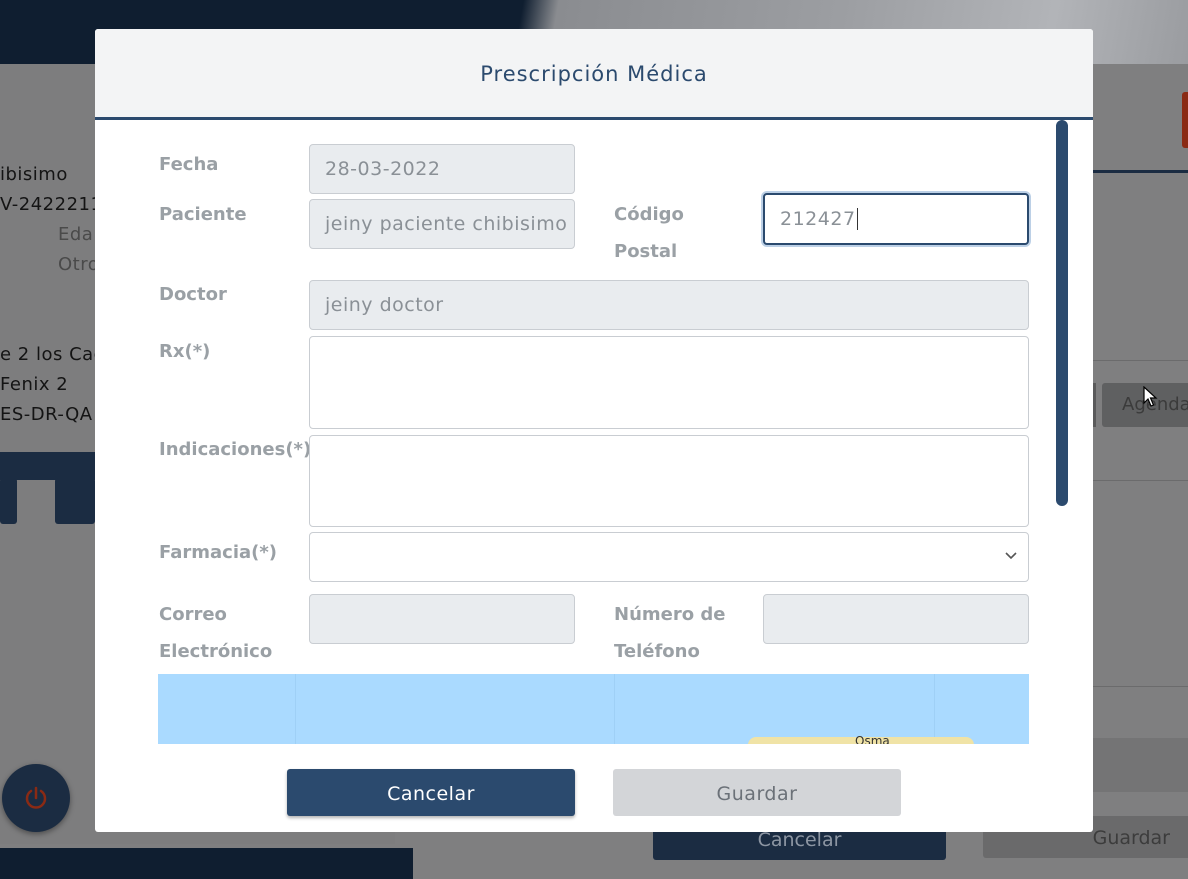  Describe the element at coordinates (669, 305) in the screenshot. I see `doctor-input: jeiny doctor` at that location.